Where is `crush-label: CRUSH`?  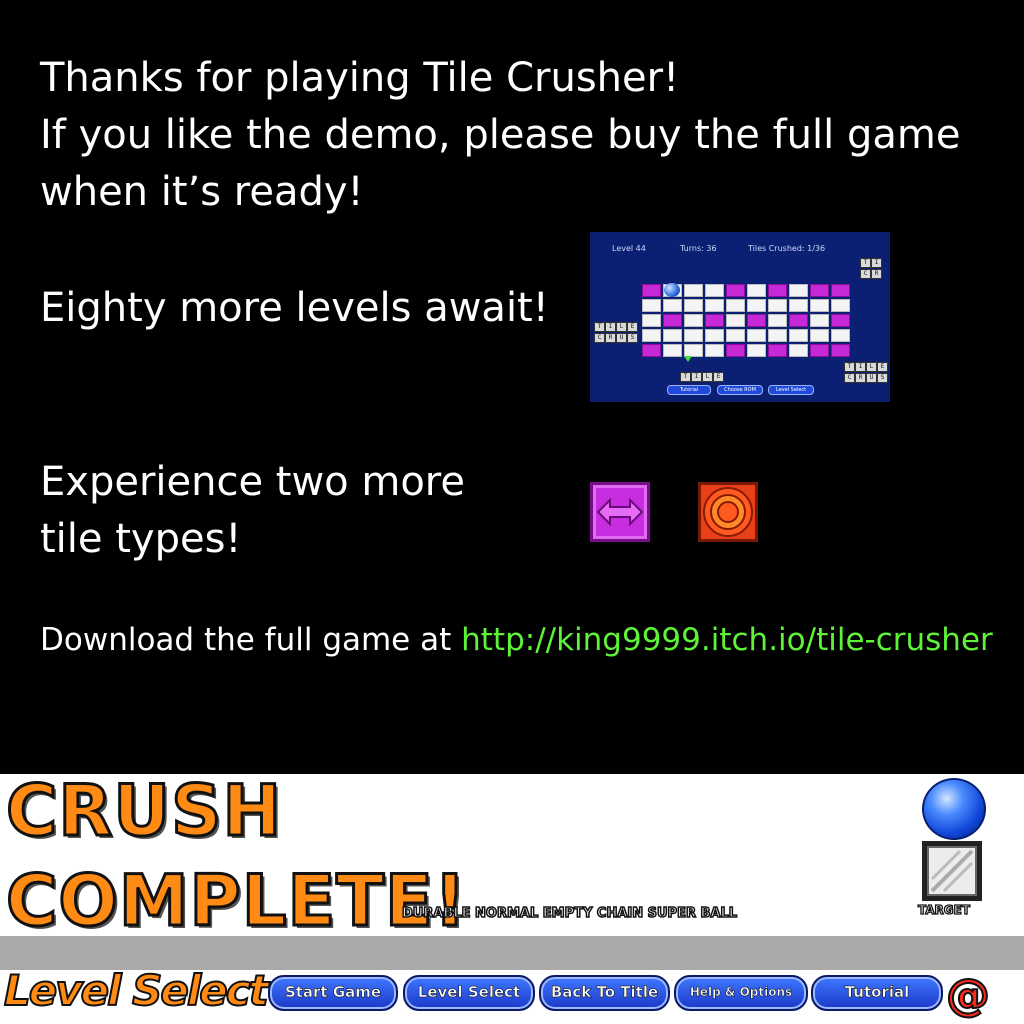 crush-label: CRUSH is located at coordinates (143, 811).